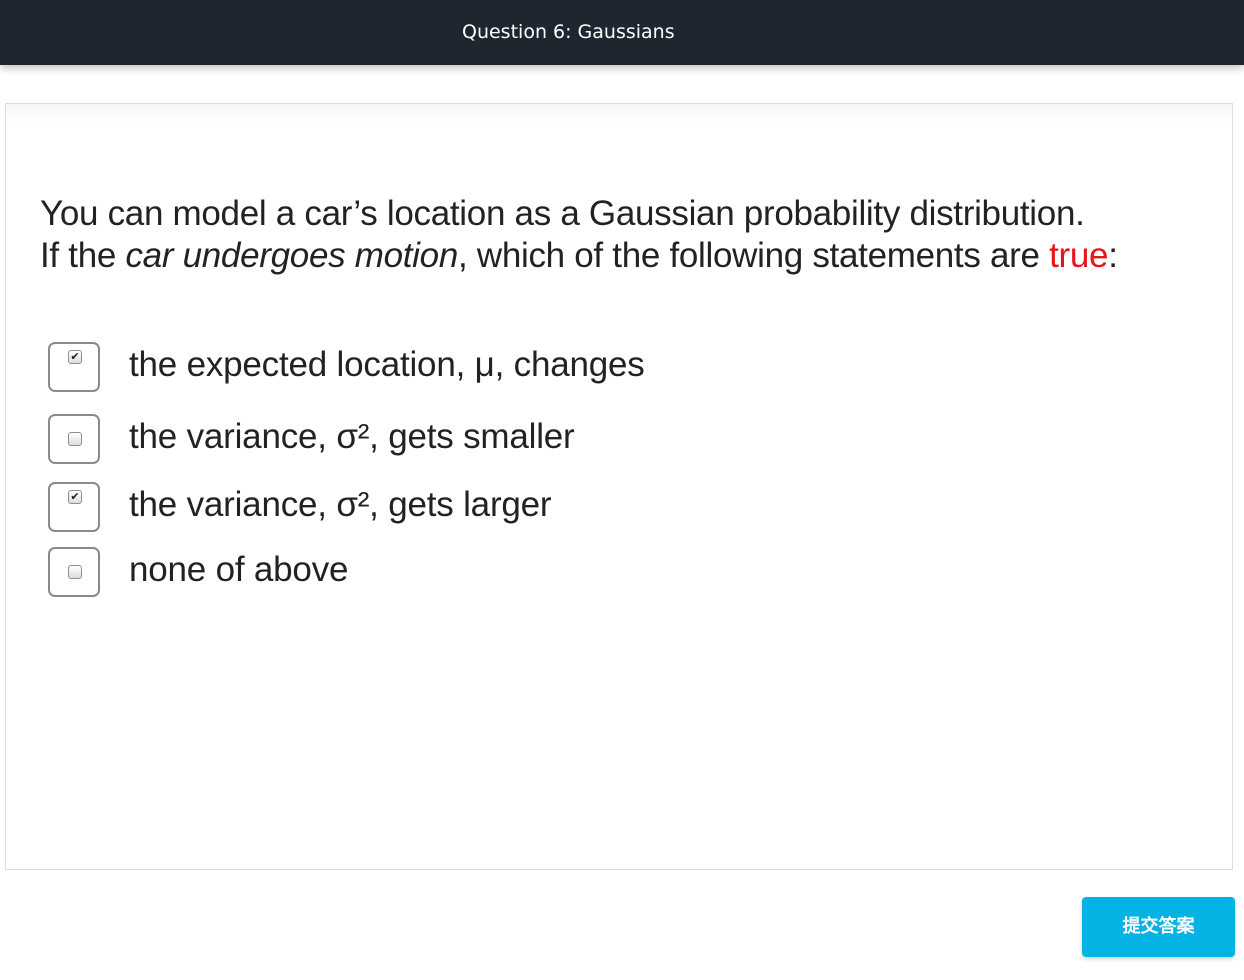 The width and height of the screenshot is (1244, 980). Describe the element at coordinates (291, 255) in the screenshot. I see `question-emphasis: car undergoes motion` at that location.